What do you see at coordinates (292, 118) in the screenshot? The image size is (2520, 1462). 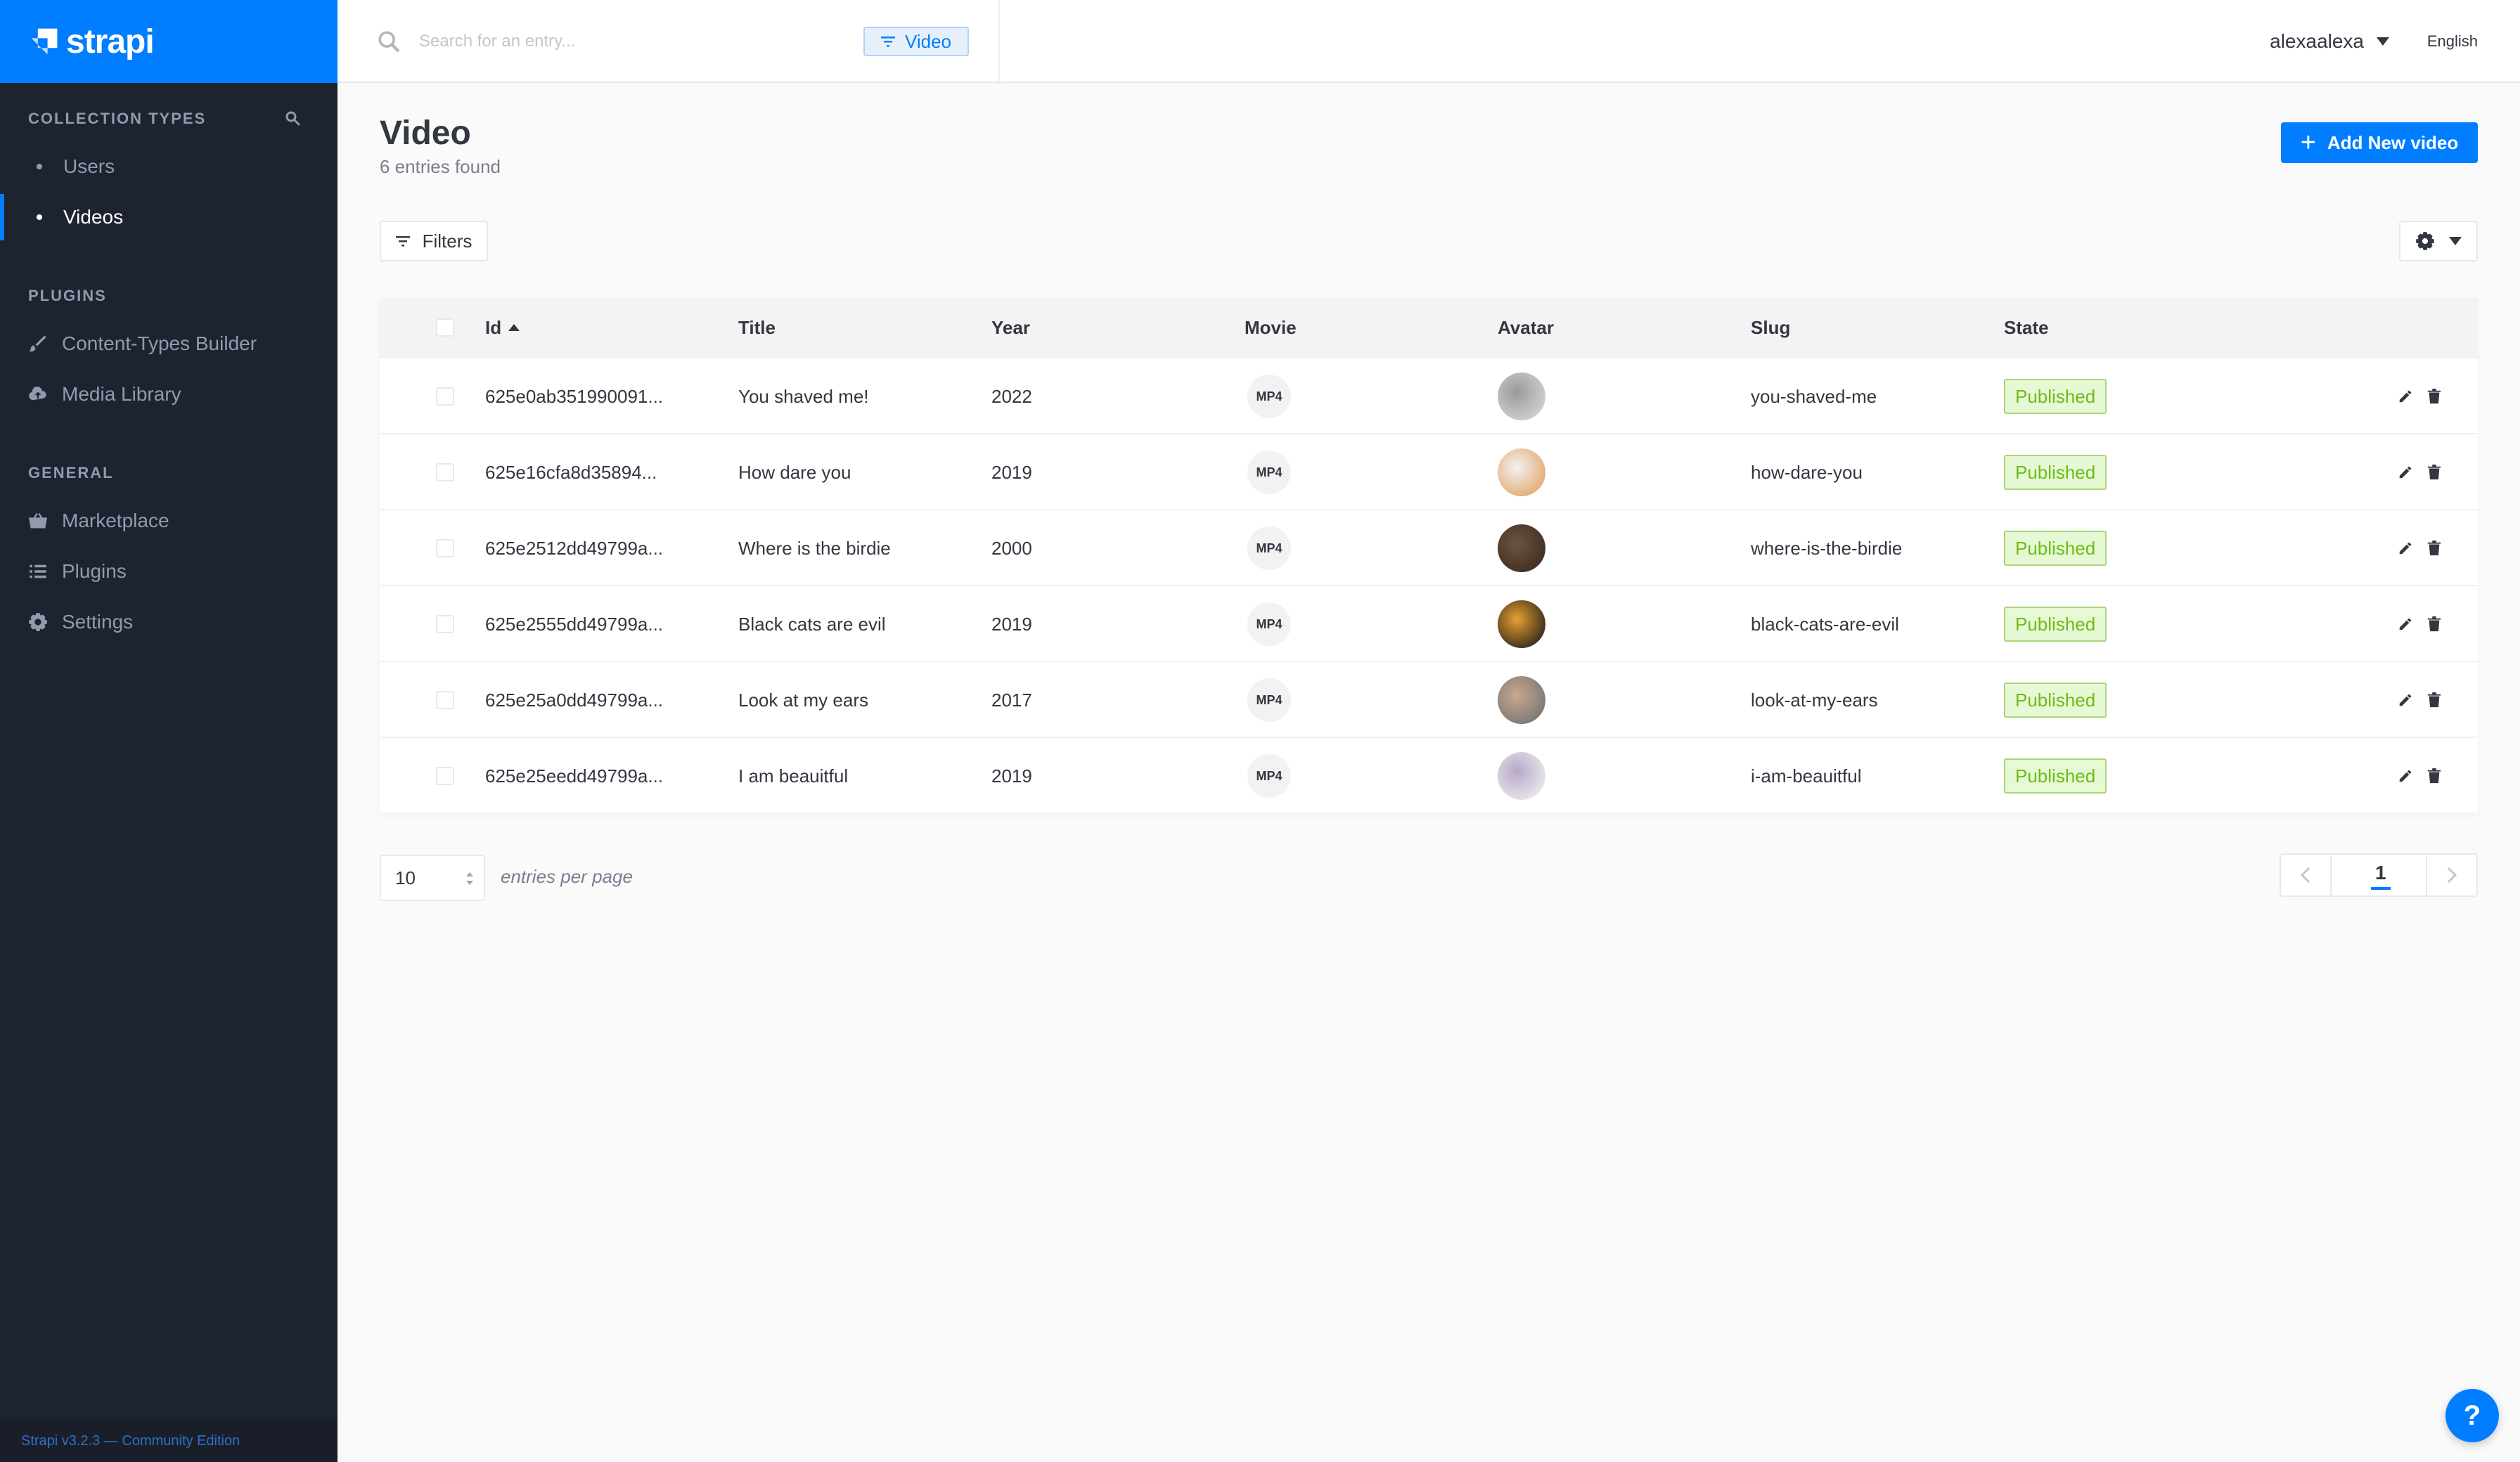 I see `sidebar-search-icon` at bounding box center [292, 118].